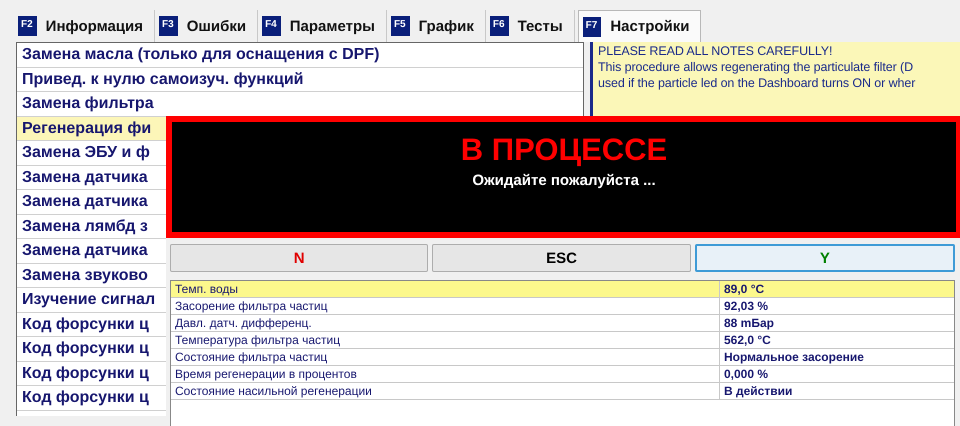 The height and width of the screenshot is (426, 960). I want to click on progress-title: В ПРОЦЕССЕ, so click(564, 150).